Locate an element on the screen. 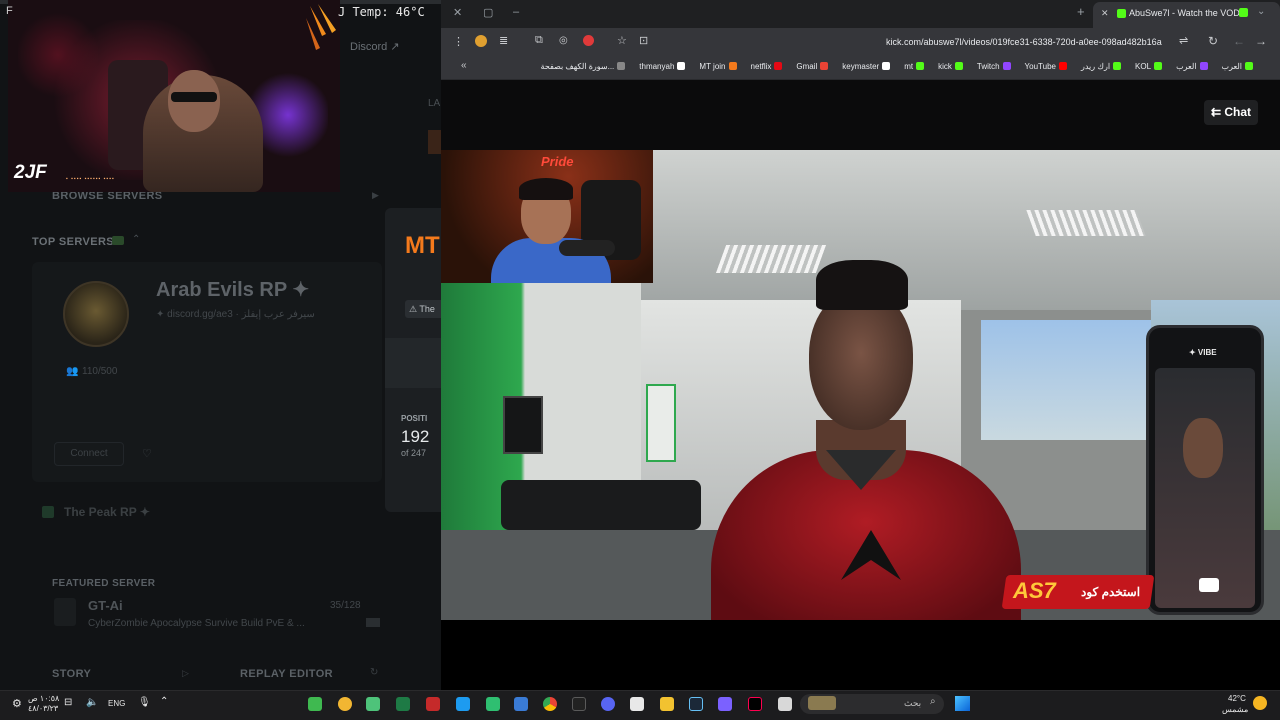 This screenshot has width=1280, height=720. excel-icon is located at coordinates (403, 704).